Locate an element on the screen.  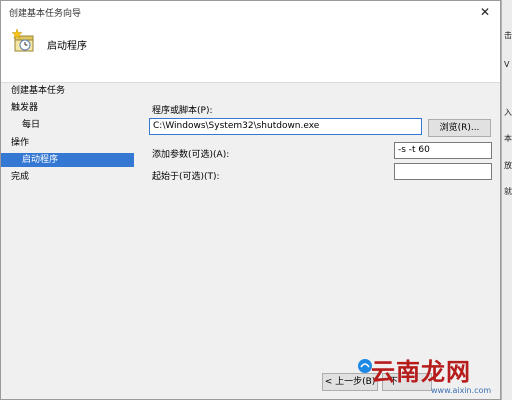
step-daily: 每日 is located at coordinates (67, 125).